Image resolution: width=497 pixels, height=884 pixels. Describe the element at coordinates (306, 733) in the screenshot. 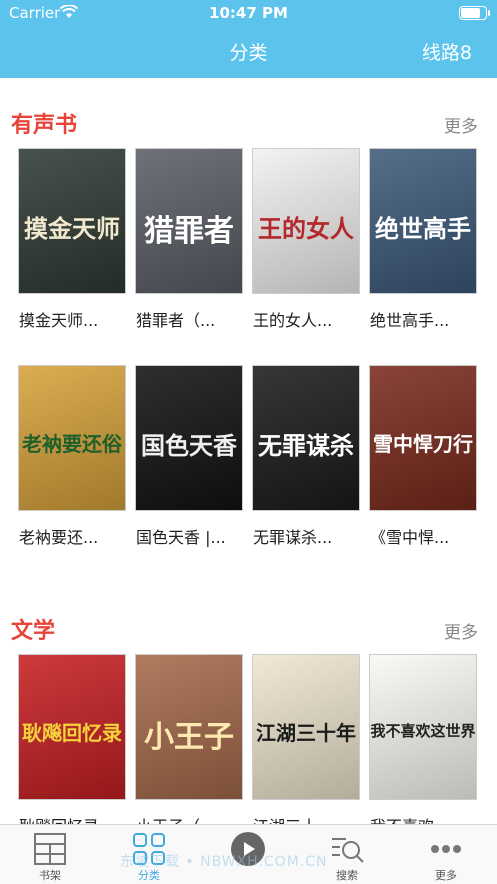

I see `book-cover-text: 江湖三十年` at that location.